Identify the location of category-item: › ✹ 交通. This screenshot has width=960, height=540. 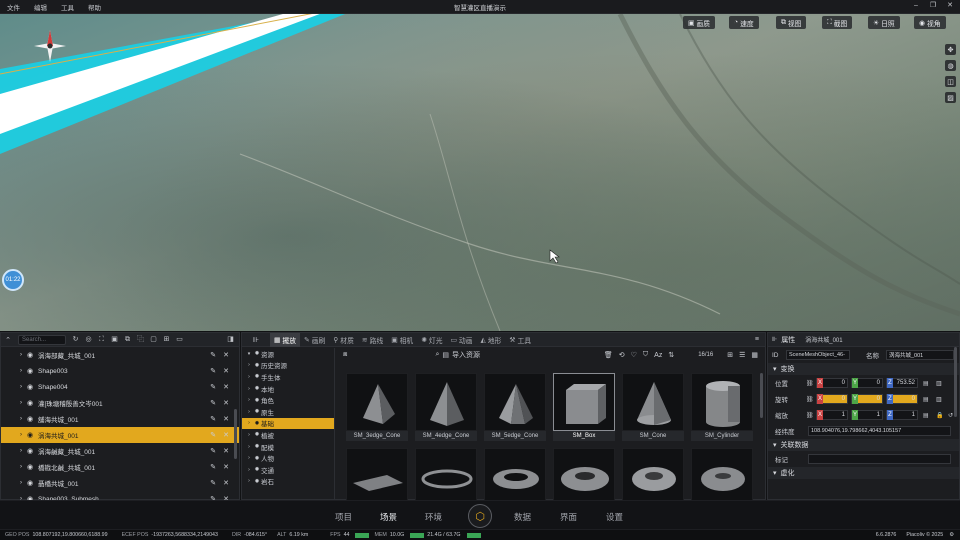
(288, 470).